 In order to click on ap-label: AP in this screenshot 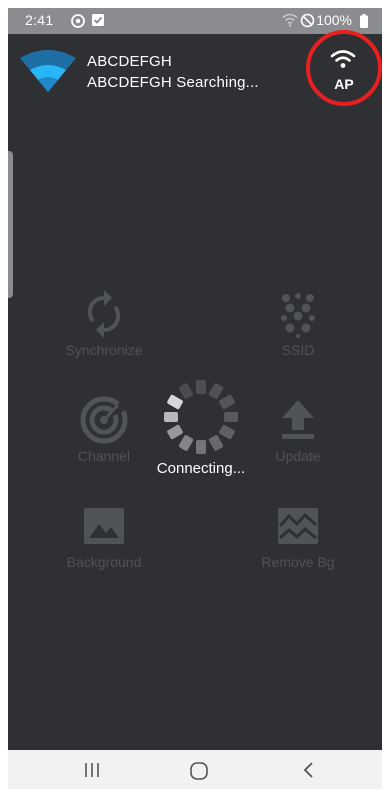, I will do `click(344, 84)`.